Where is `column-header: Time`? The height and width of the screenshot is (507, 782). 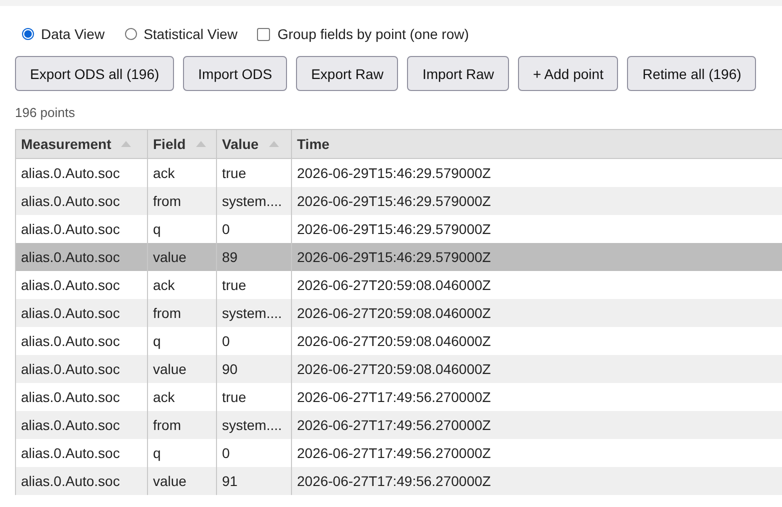
column-header: Time is located at coordinates (537, 144).